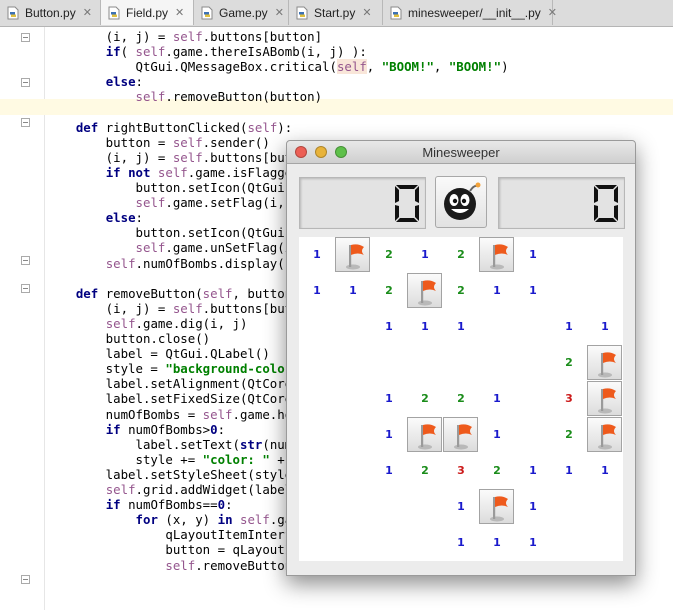 This screenshot has height=610, width=673. Describe the element at coordinates (139, 82) in the screenshot. I see `code-token: :` at that location.